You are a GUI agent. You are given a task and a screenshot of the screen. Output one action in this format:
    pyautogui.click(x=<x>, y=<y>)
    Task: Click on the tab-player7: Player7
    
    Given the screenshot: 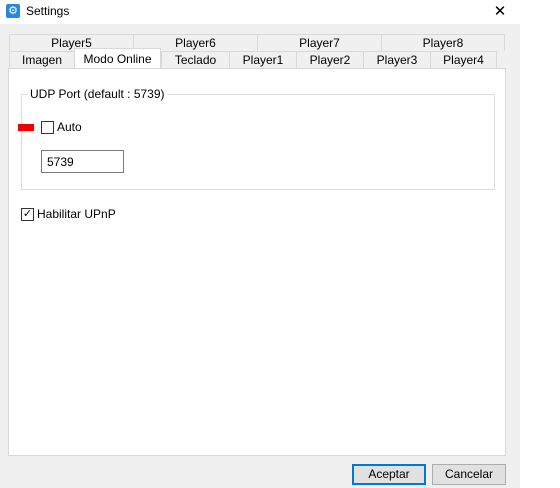 What is the action you would take?
    pyautogui.click(x=319, y=42)
    